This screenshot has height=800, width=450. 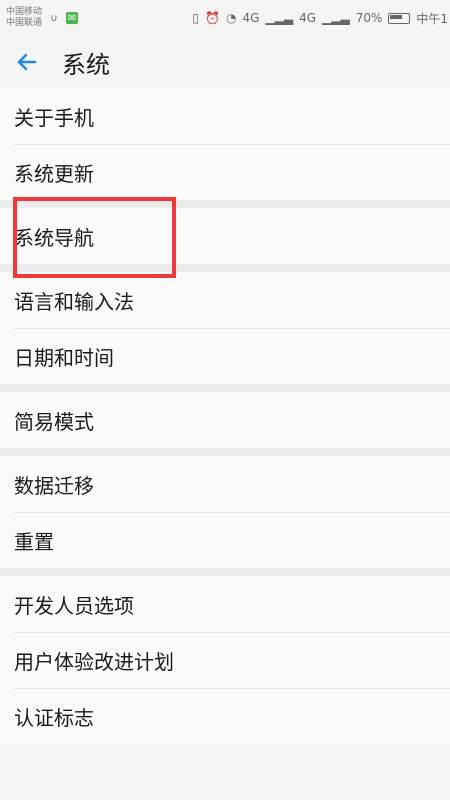 I want to click on settings-item-date-time: 日期和时间, so click(x=225, y=356).